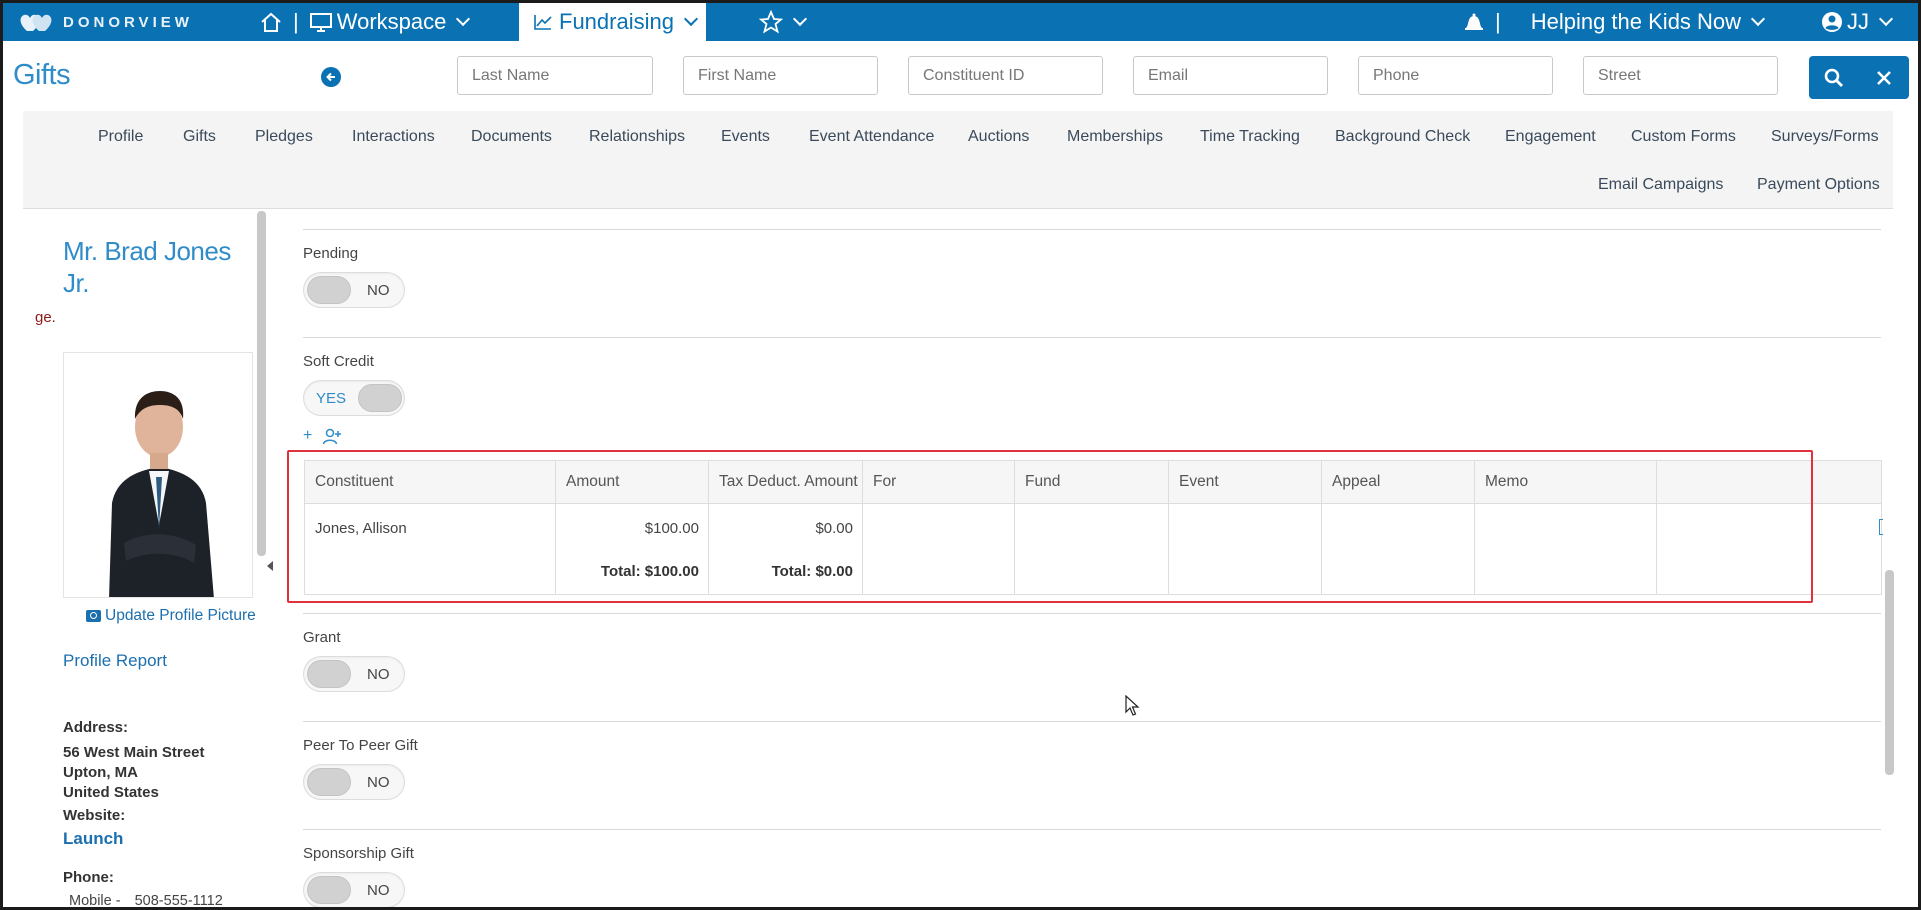  I want to click on email-input, so click(1230, 75).